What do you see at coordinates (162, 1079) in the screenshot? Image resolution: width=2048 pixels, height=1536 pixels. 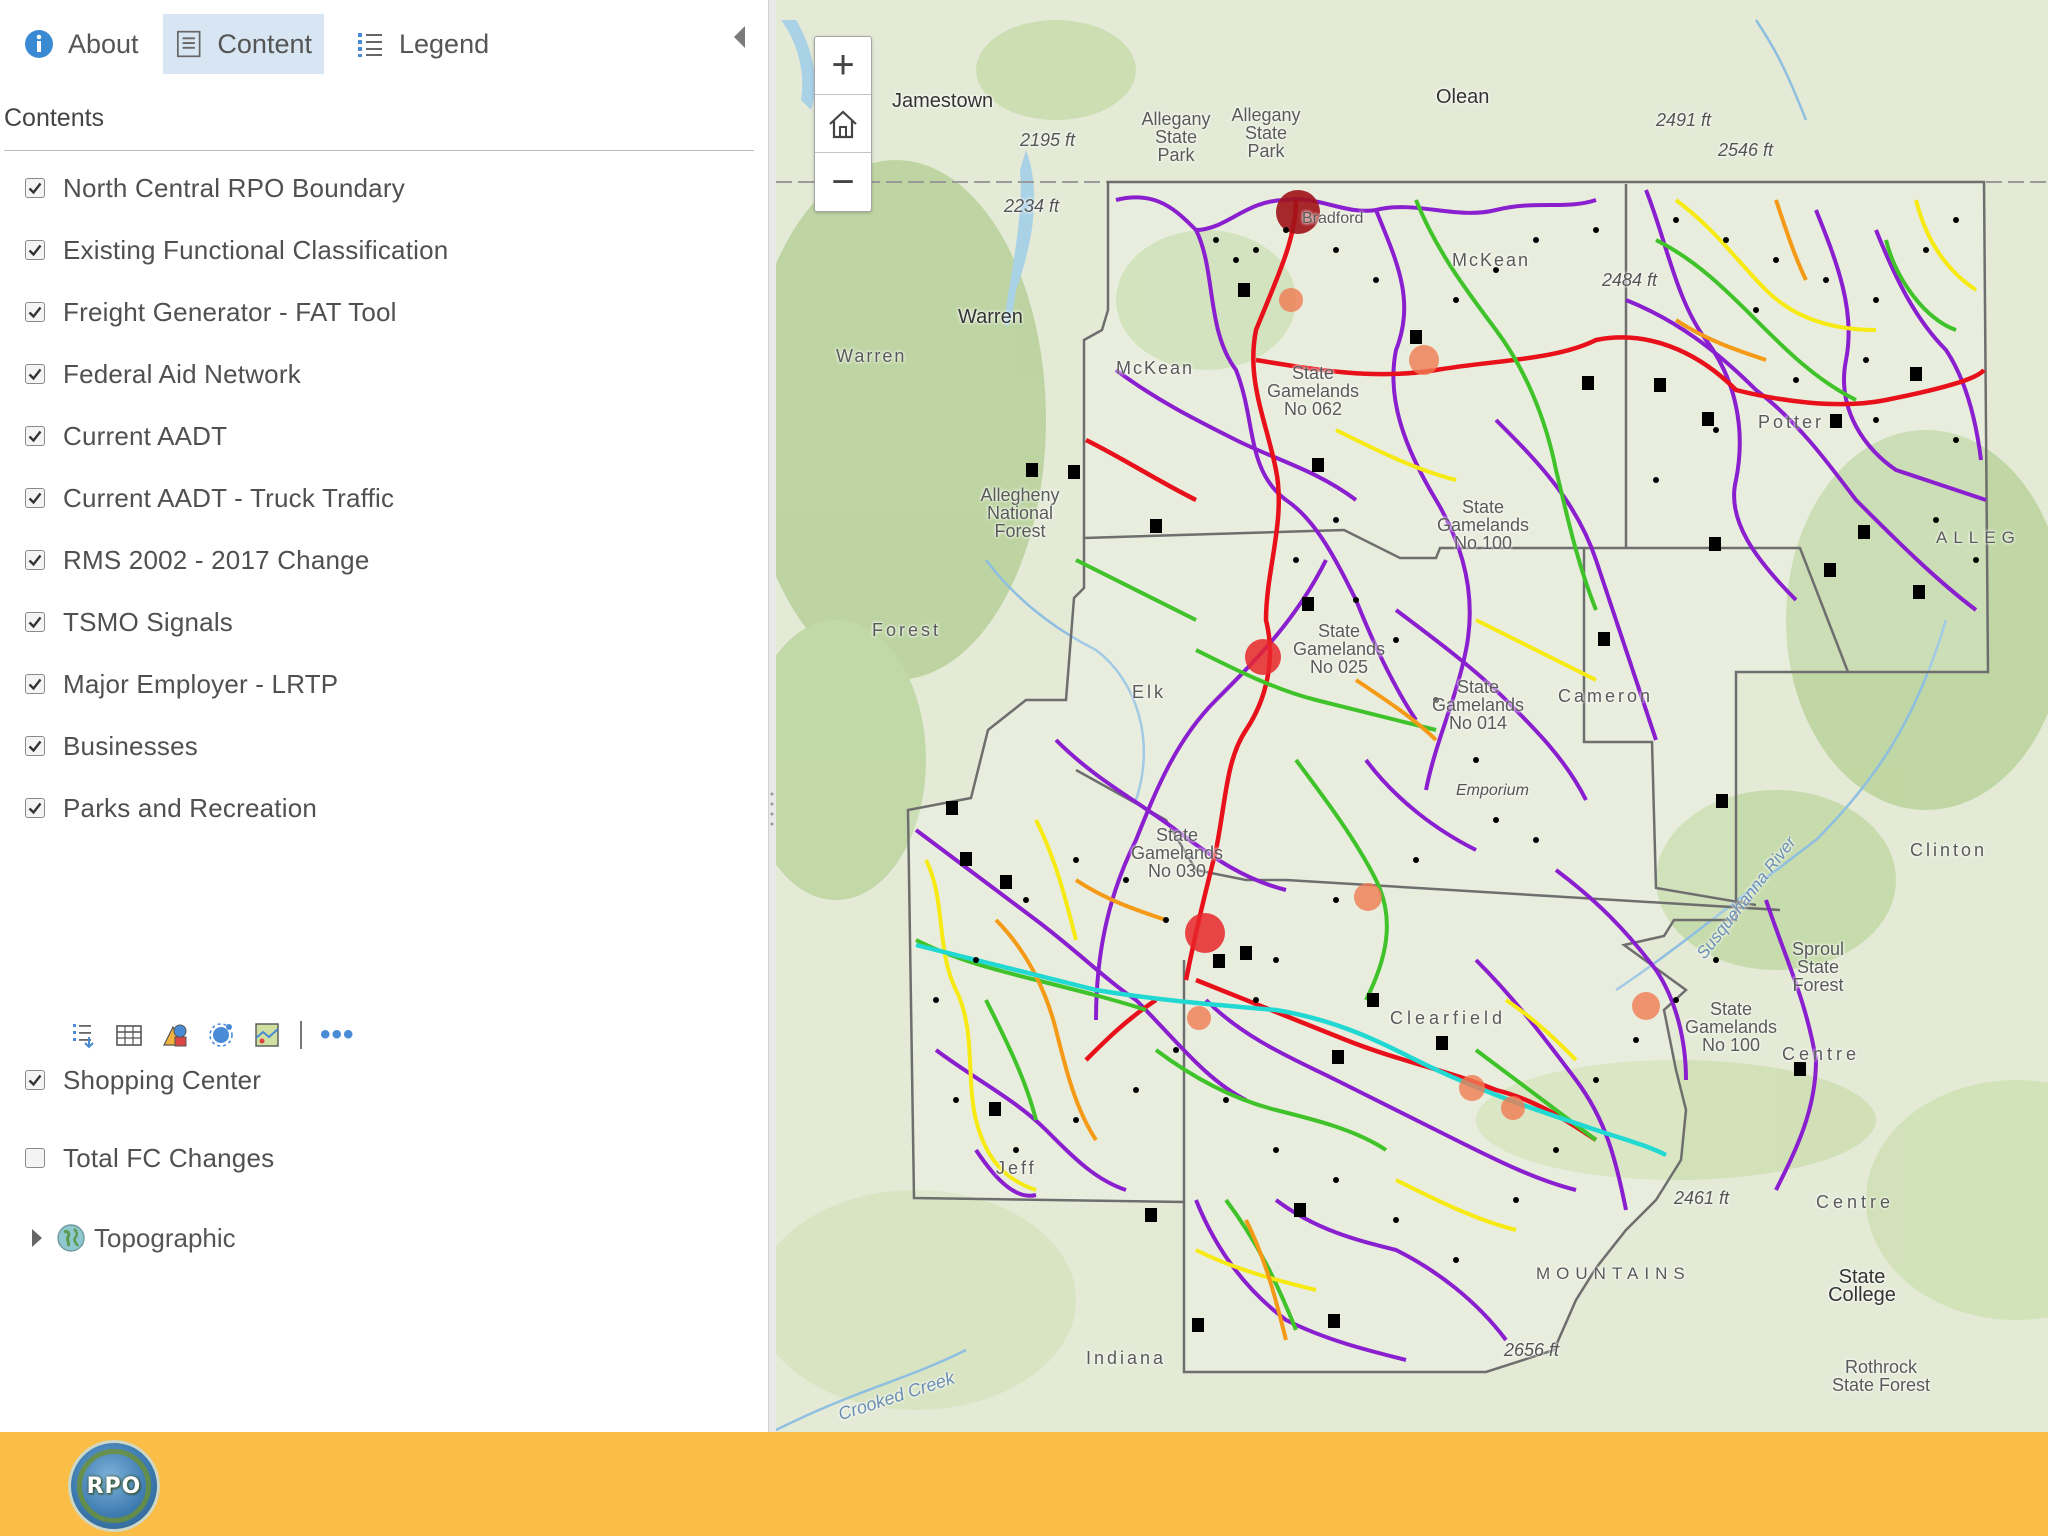 I see `layer-label: Shopping Center` at bounding box center [162, 1079].